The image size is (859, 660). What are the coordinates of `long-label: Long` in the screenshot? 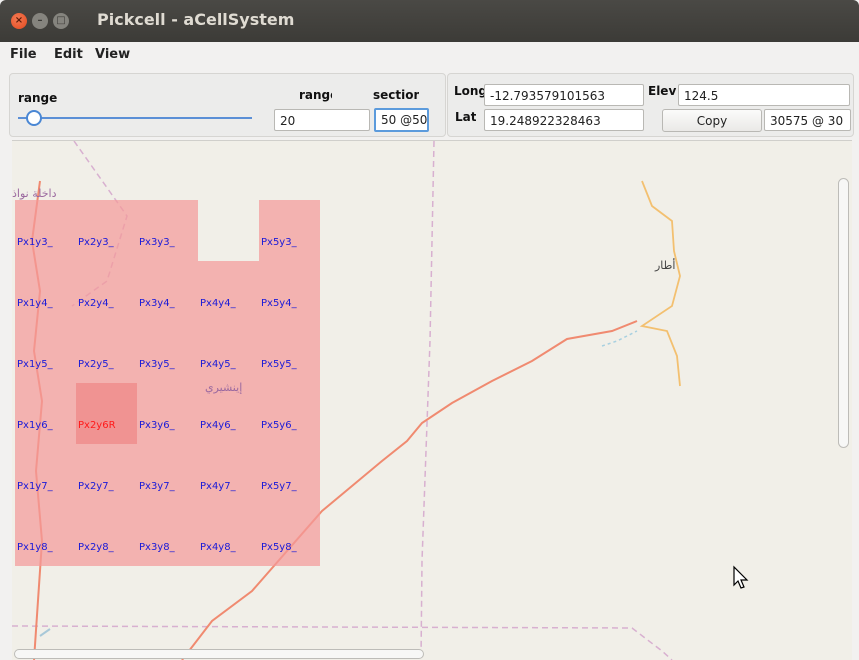 It's located at (470, 91).